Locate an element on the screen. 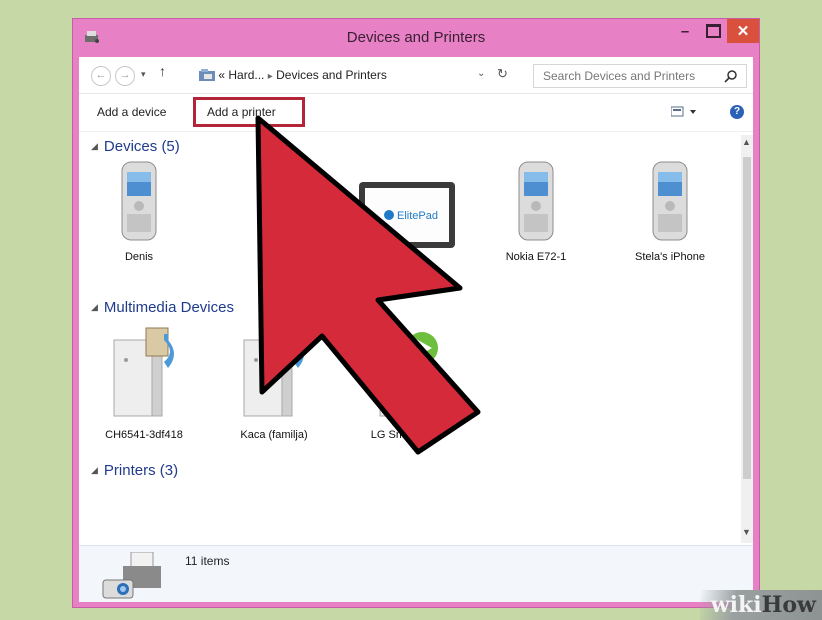 Image resolution: width=822 pixels, height=620 pixels. breadcrumb-prefix: « is located at coordinates (222, 75).